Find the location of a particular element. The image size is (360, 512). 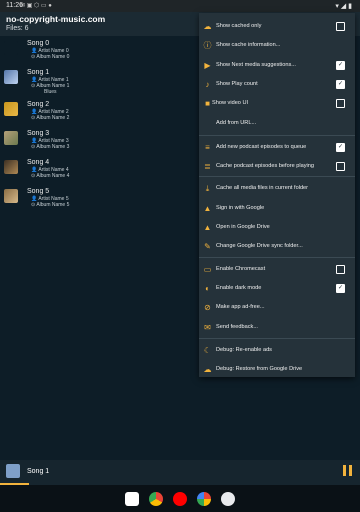

notification-icons: ✉ ▣ ⬡ ▭ ● is located at coordinates (36, 6).